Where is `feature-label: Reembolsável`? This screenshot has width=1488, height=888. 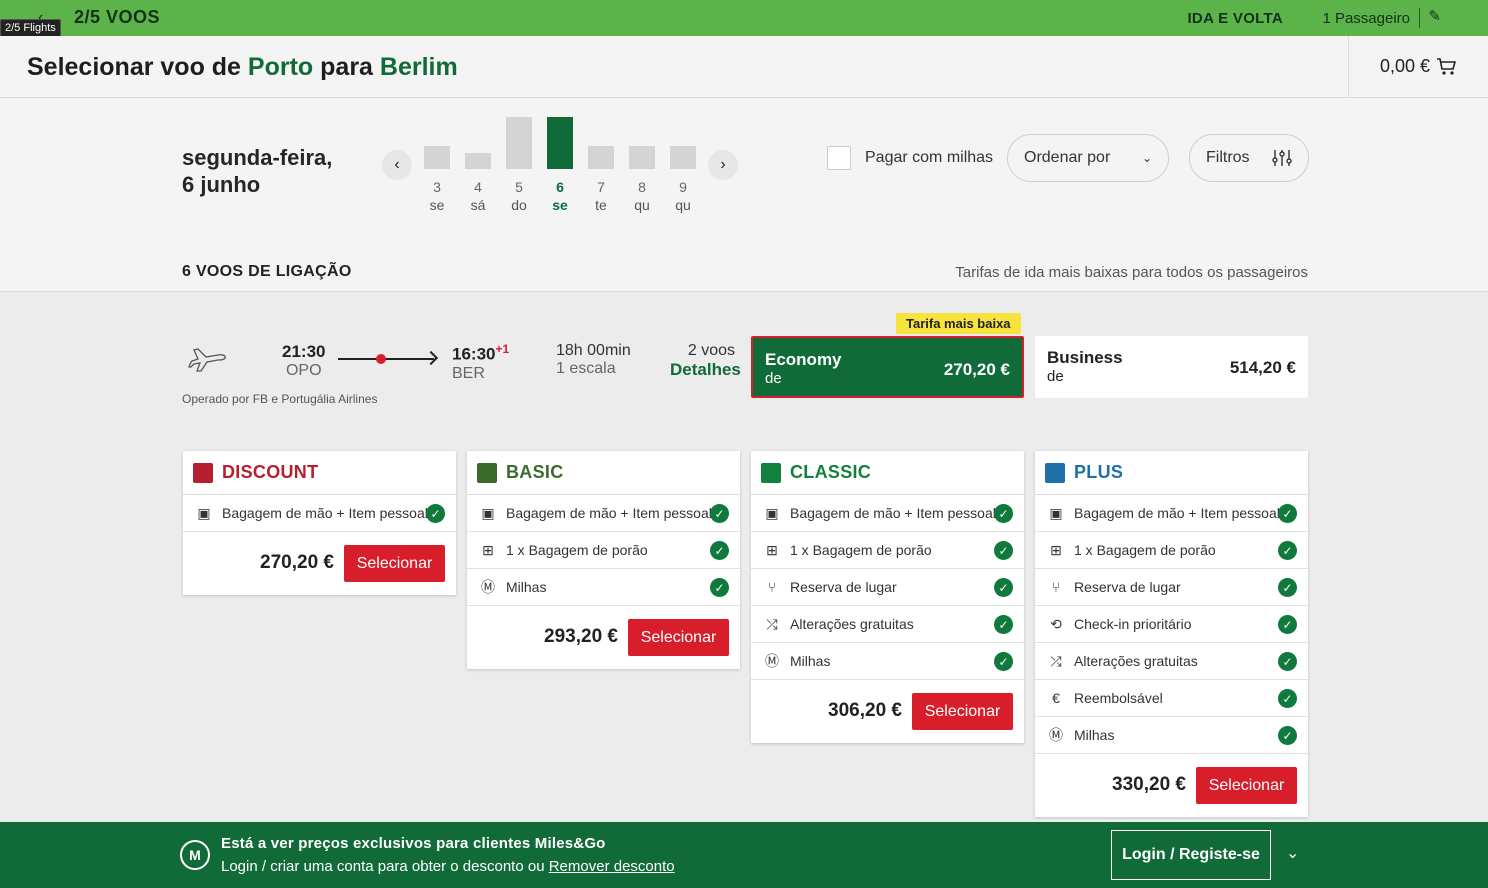
feature-label: Reembolsável is located at coordinates (1118, 698).